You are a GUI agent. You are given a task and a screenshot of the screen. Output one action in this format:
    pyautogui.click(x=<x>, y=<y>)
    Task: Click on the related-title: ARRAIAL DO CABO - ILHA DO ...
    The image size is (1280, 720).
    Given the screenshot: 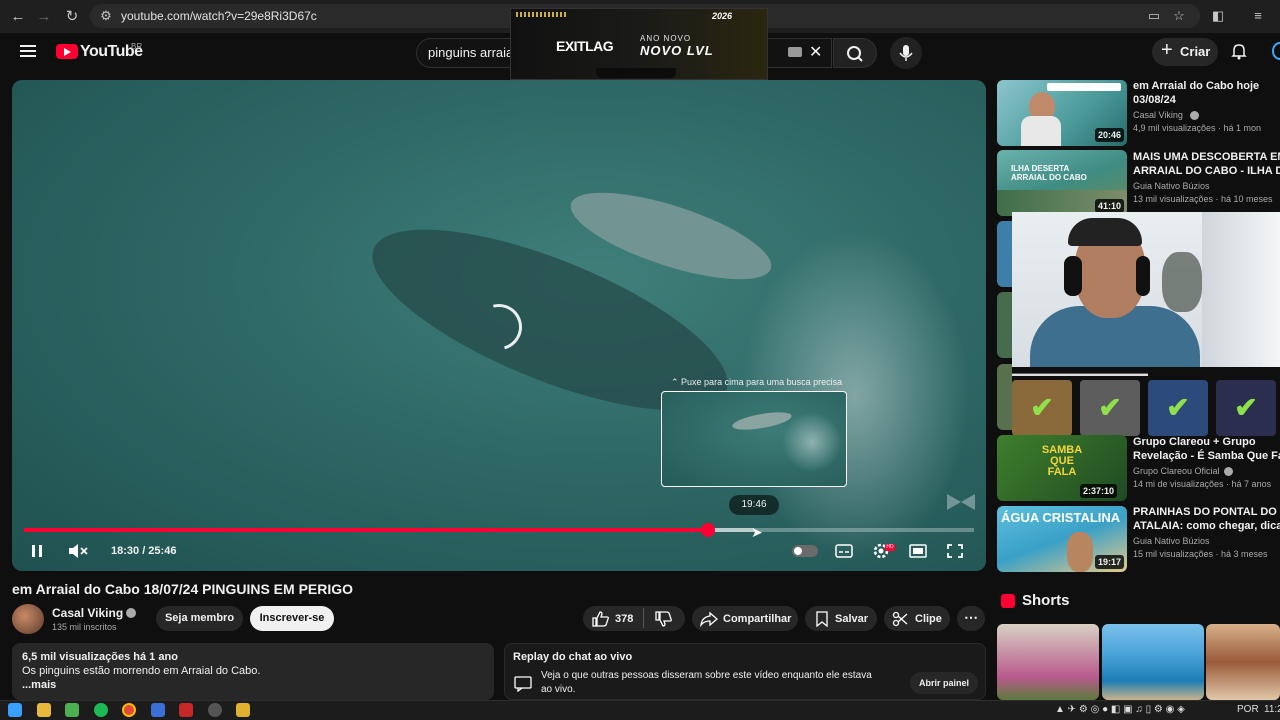 What is the action you would take?
    pyautogui.click(x=1206, y=171)
    